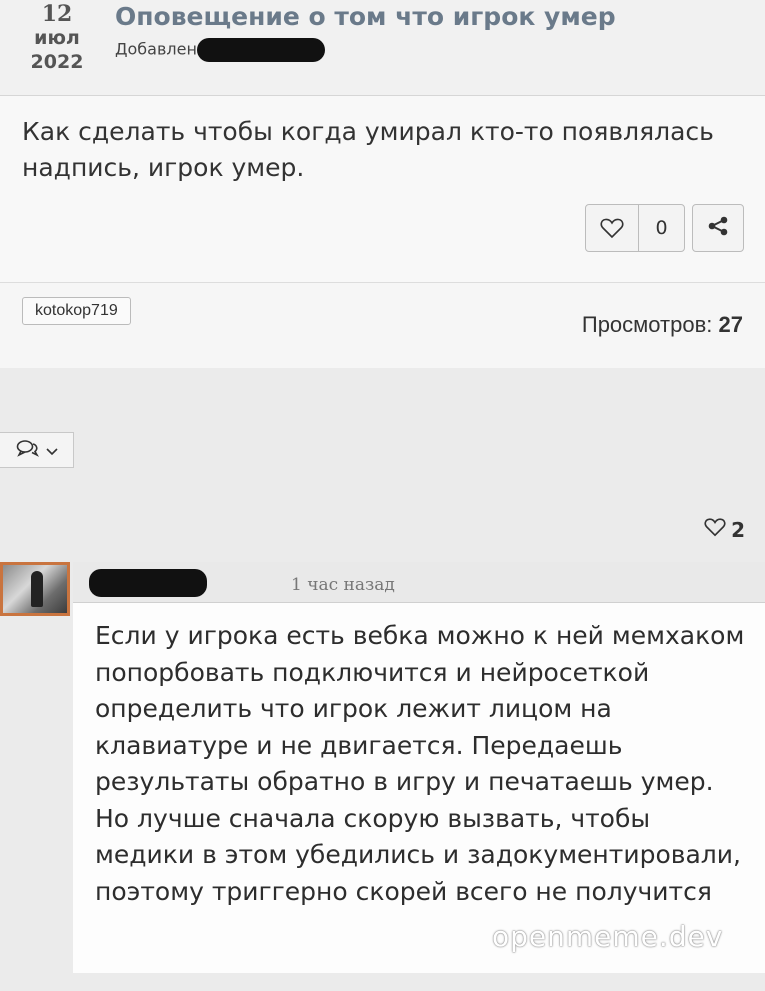 The height and width of the screenshot is (991, 765). Describe the element at coordinates (343, 585) in the screenshot. I see `comment-time: 1 час назад` at that location.